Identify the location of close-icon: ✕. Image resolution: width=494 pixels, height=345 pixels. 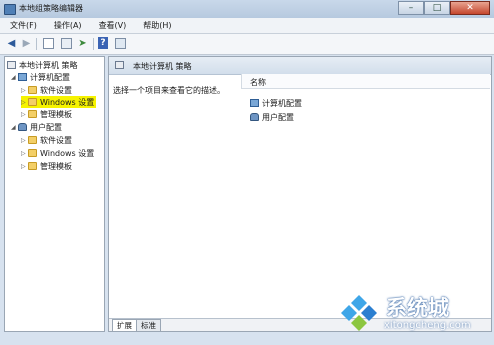
(470, 8).